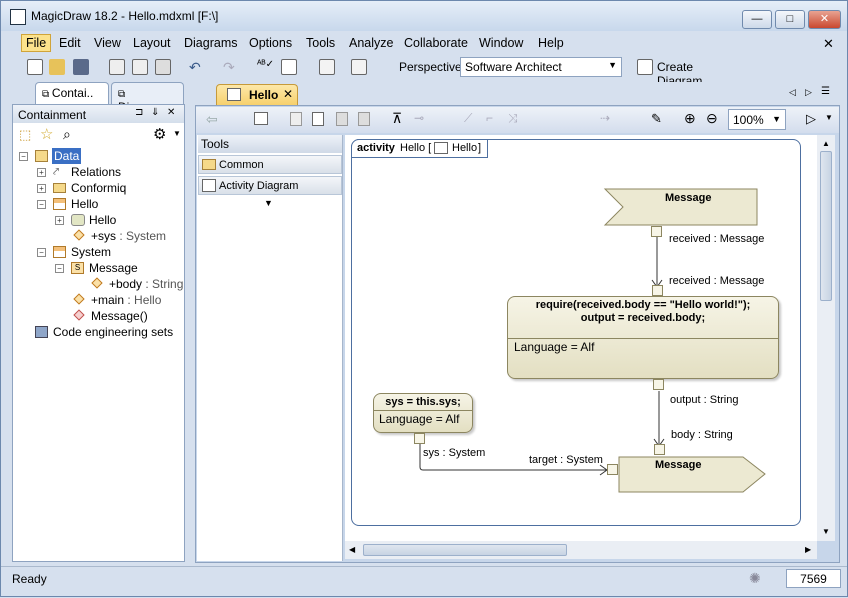 This screenshot has height=598, width=848. What do you see at coordinates (643, 318) in the screenshot?
I see `action-code-line: output = received.body;` at bounding box center [643, 318].